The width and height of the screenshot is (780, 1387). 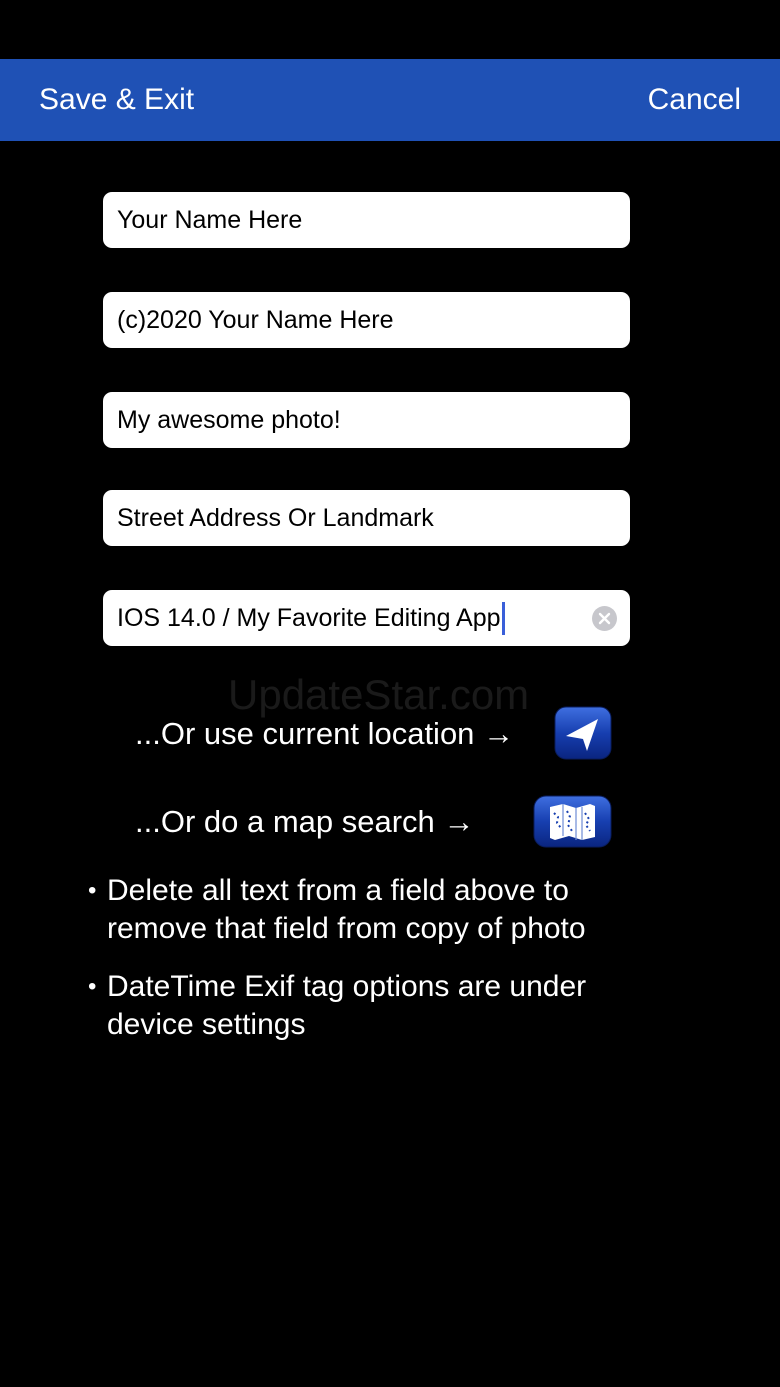 I want to click on copyright-field, so click(x=366, y=320).